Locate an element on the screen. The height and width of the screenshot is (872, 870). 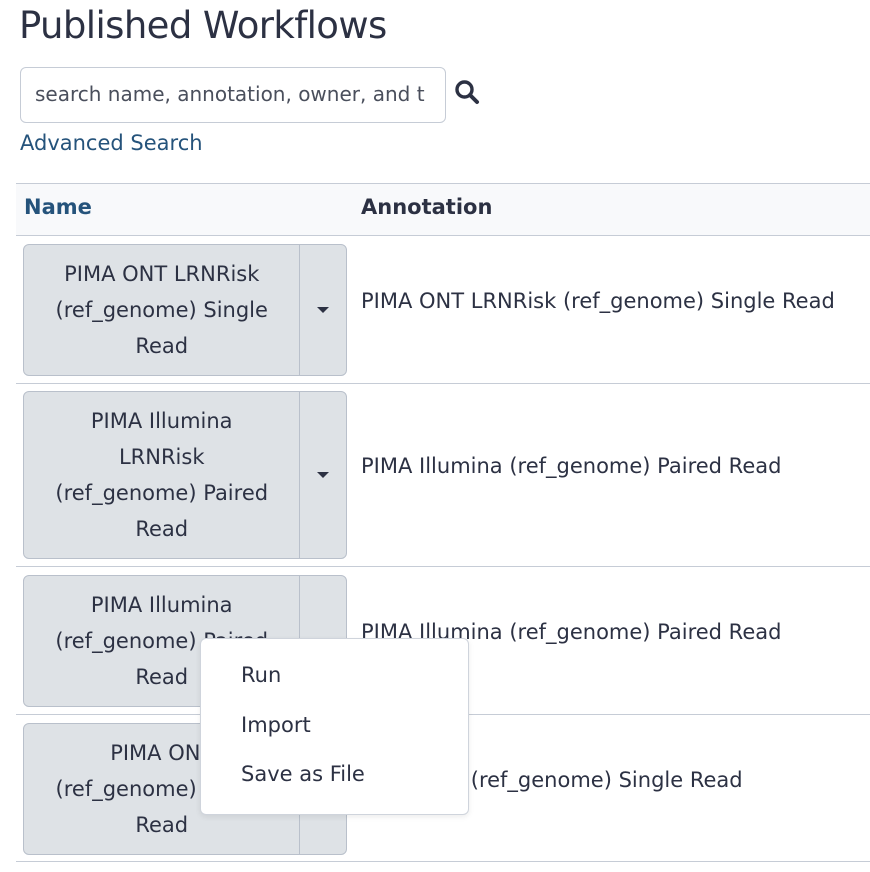
search-box is located at coordinates (233, 95).